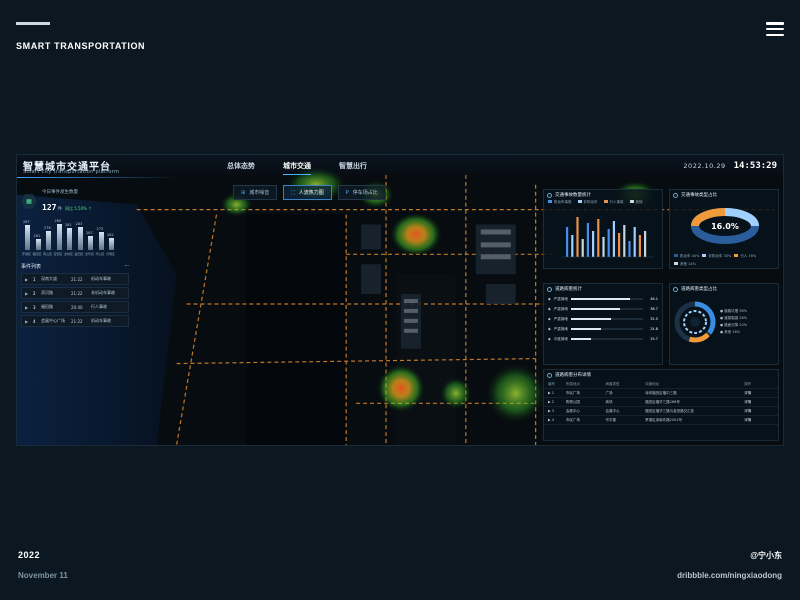 The image size is (800, 600). I want to click on donut-center-value: 16.0%, so click(725, 226).